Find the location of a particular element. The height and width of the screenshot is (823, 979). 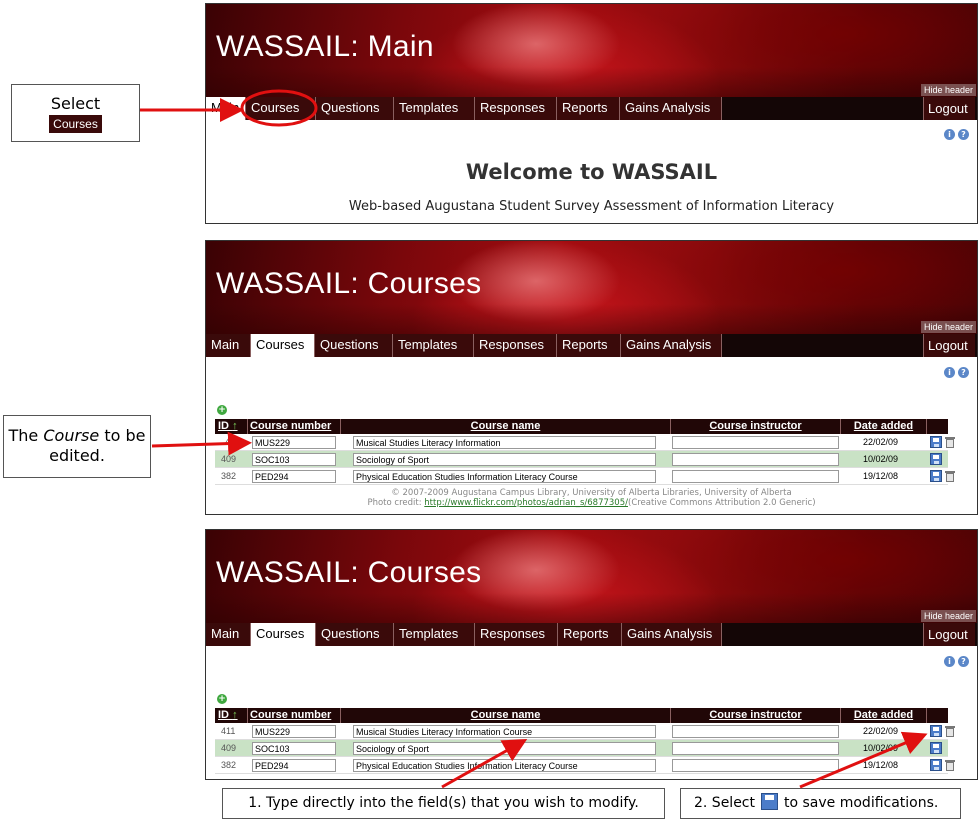

header-banner: WASSAIL: Courses Hide header is located at coordinates (591, 287).